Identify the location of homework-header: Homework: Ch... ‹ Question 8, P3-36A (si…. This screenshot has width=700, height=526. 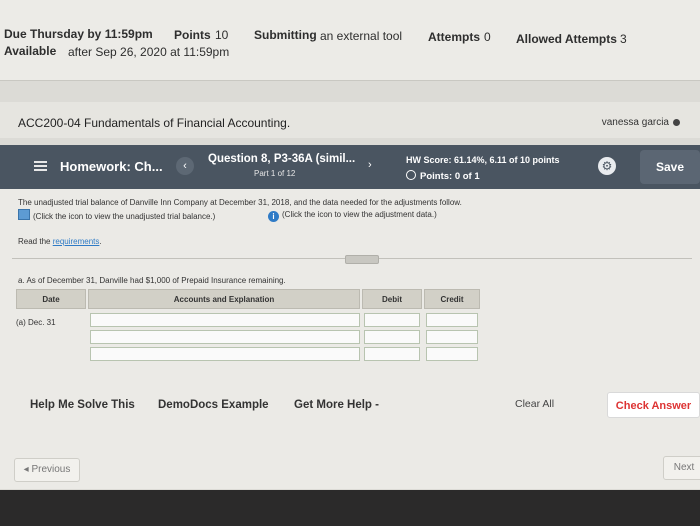
(350, 167).